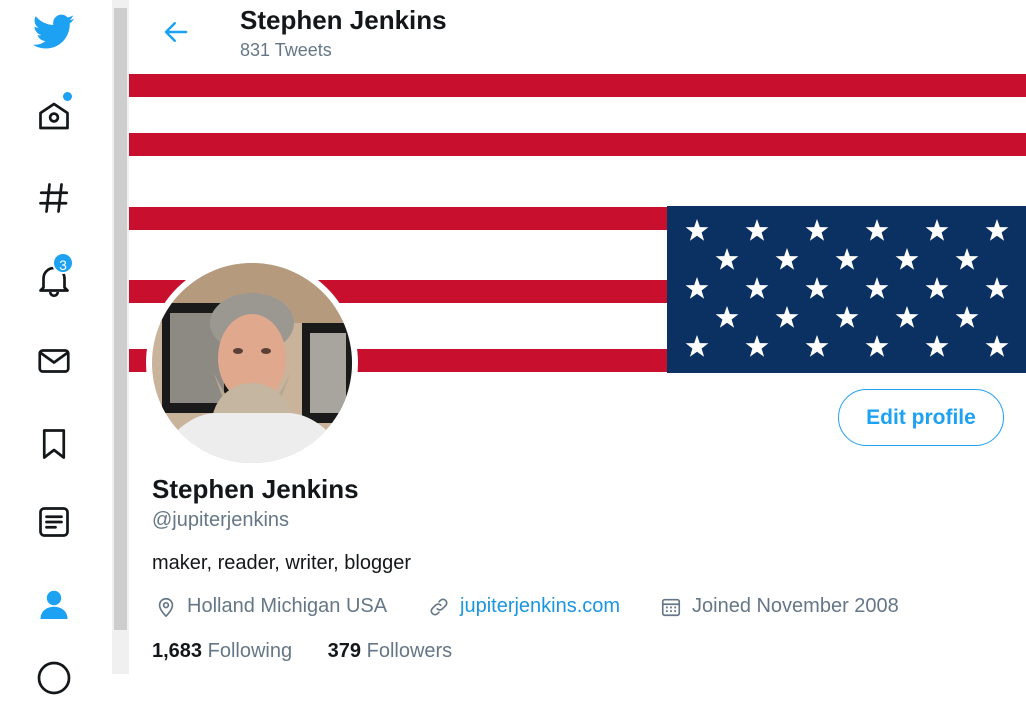 The width and height of the screenshot is (1026, 702). What do you see at coordinates (54, 198) in the screenshot?
I see `explore-hashtag-icon` at bounding box center [54, 198].